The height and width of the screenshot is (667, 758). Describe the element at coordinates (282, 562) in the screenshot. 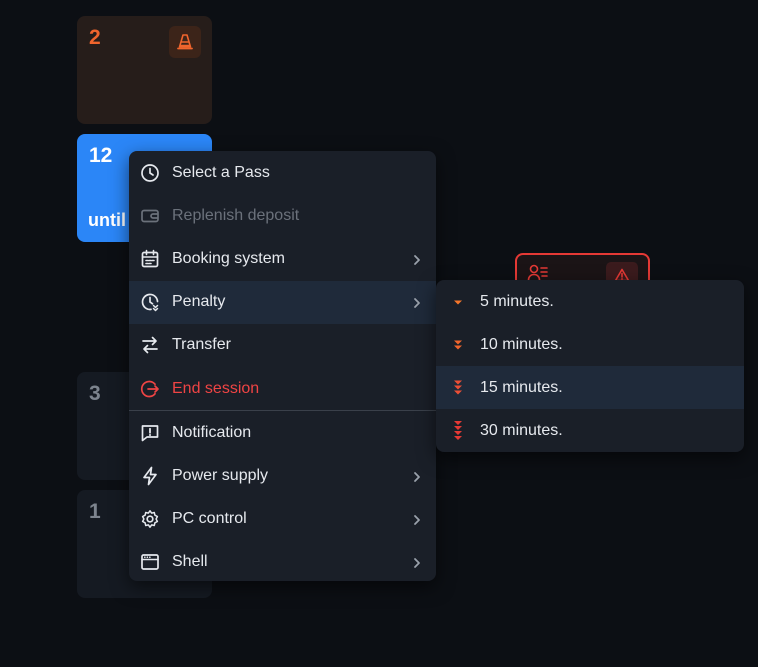

I see `menu-item-shell: Shell` at that location.